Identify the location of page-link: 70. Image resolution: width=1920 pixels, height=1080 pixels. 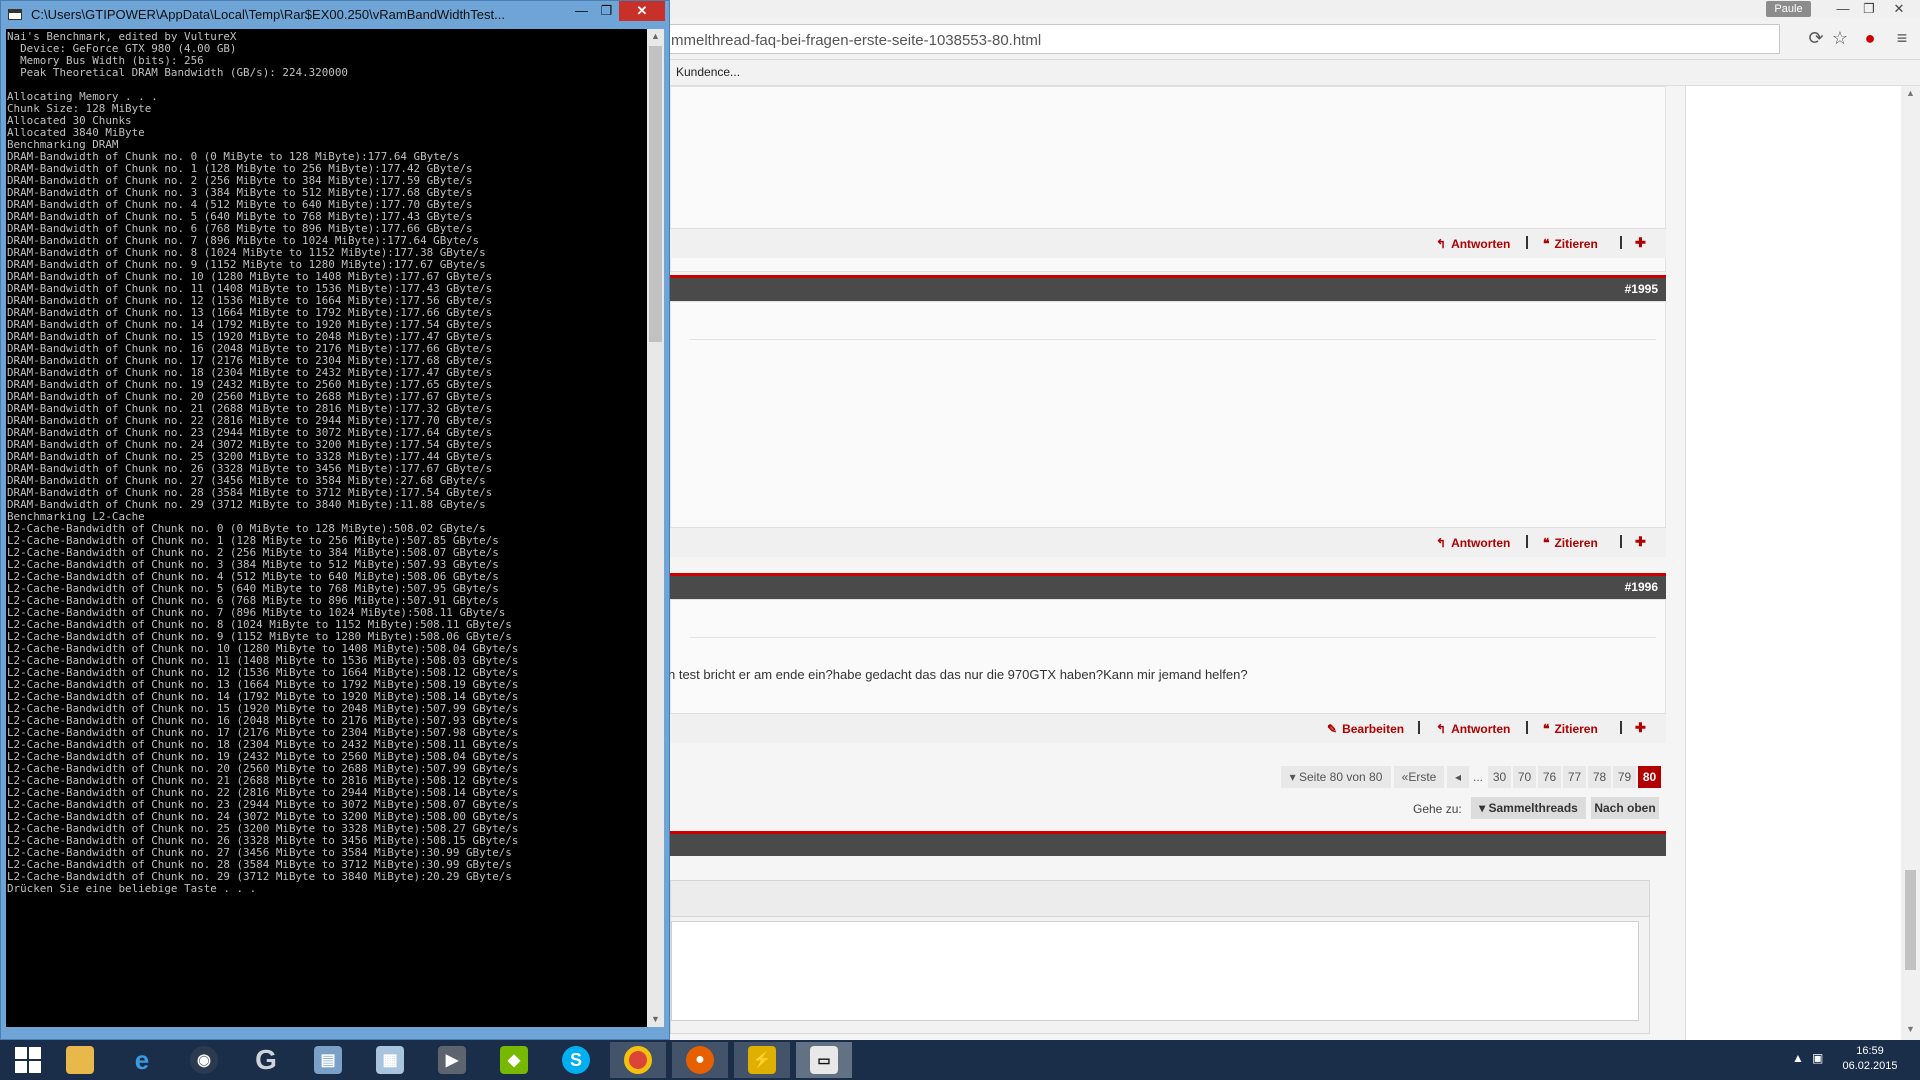
(1524, 777).